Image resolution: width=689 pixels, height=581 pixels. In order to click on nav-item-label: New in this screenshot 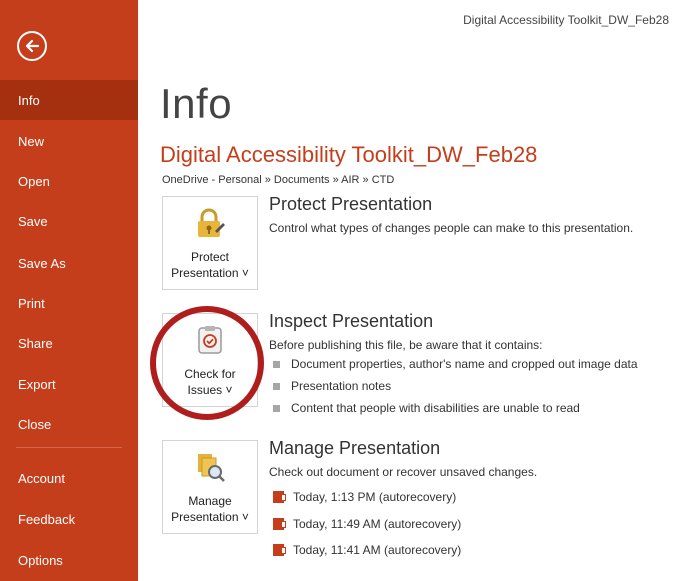, I will do `click(31, 141)`.